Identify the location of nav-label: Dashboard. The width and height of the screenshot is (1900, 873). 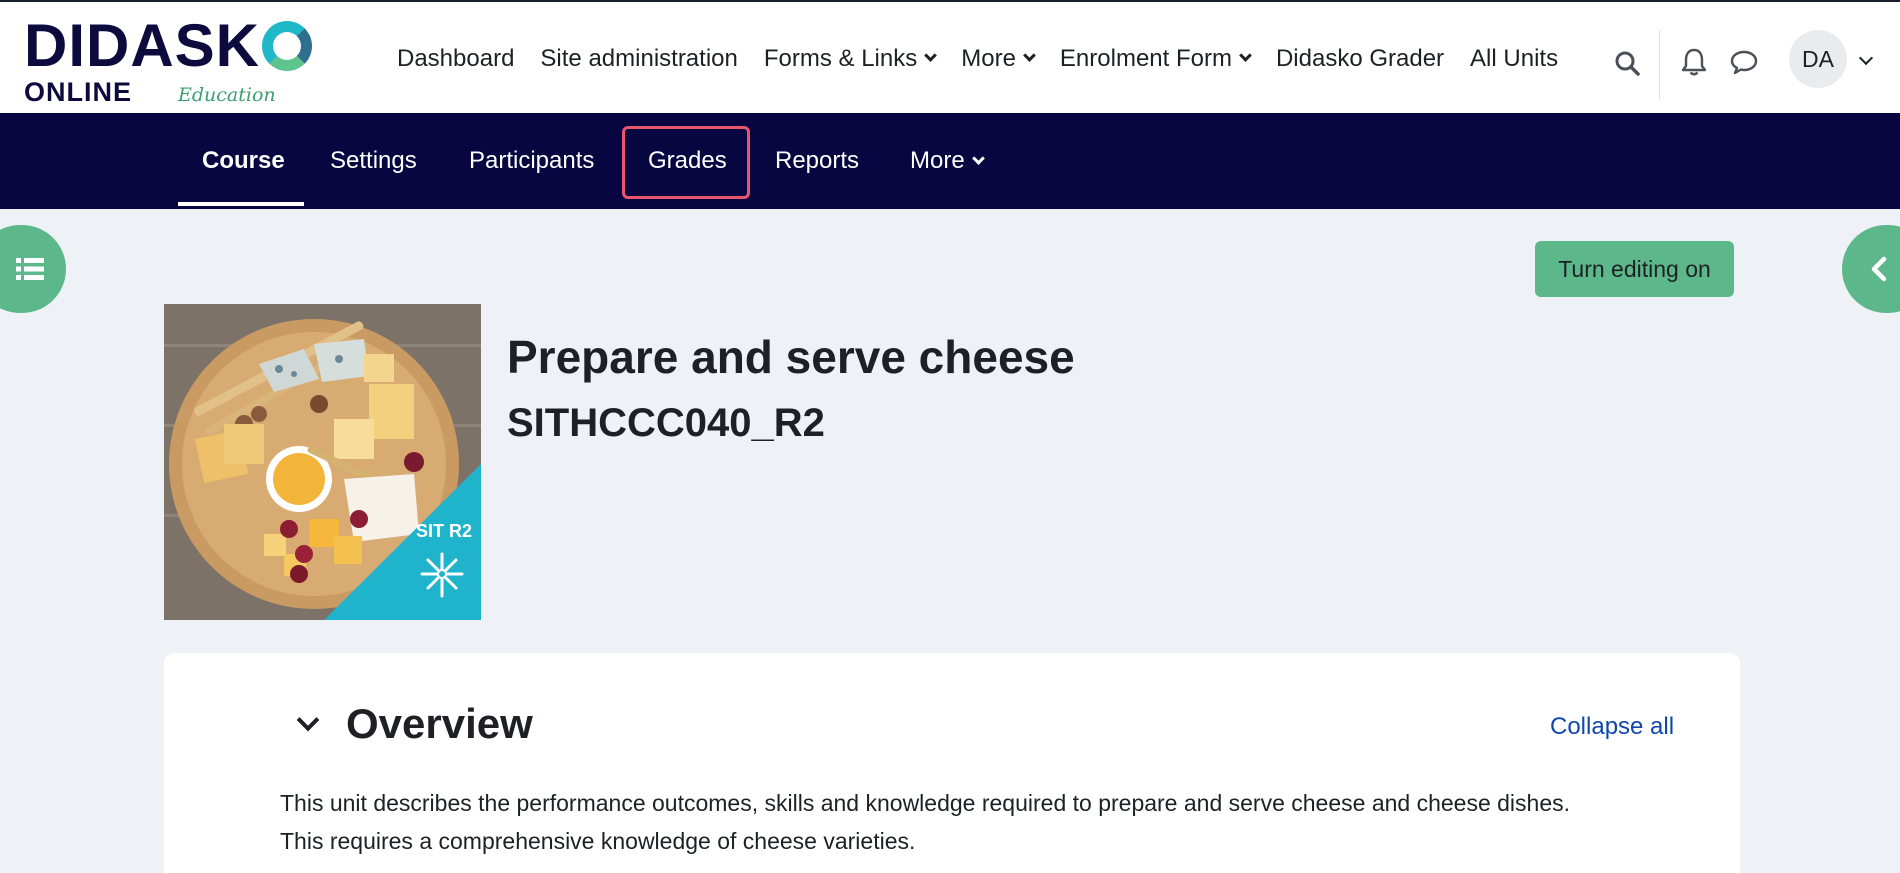
(456, 58).